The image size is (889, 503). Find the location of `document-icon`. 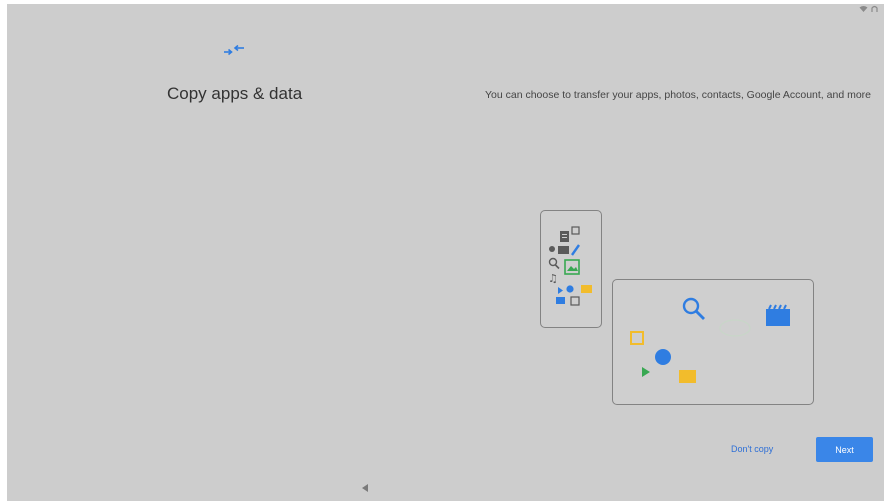

document-icon is located at coordinates (564, 236).